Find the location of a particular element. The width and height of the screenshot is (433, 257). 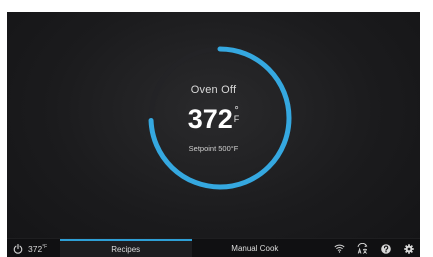

tab-recipes: Recipes is located at coordinates (125, 248).